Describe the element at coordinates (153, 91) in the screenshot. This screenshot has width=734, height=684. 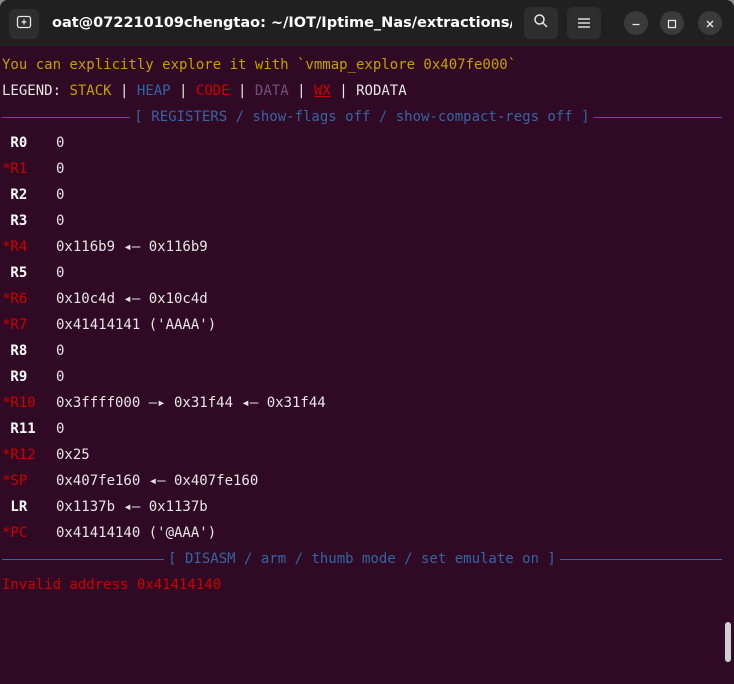
I see `legend-heap: HEAP` at that location.